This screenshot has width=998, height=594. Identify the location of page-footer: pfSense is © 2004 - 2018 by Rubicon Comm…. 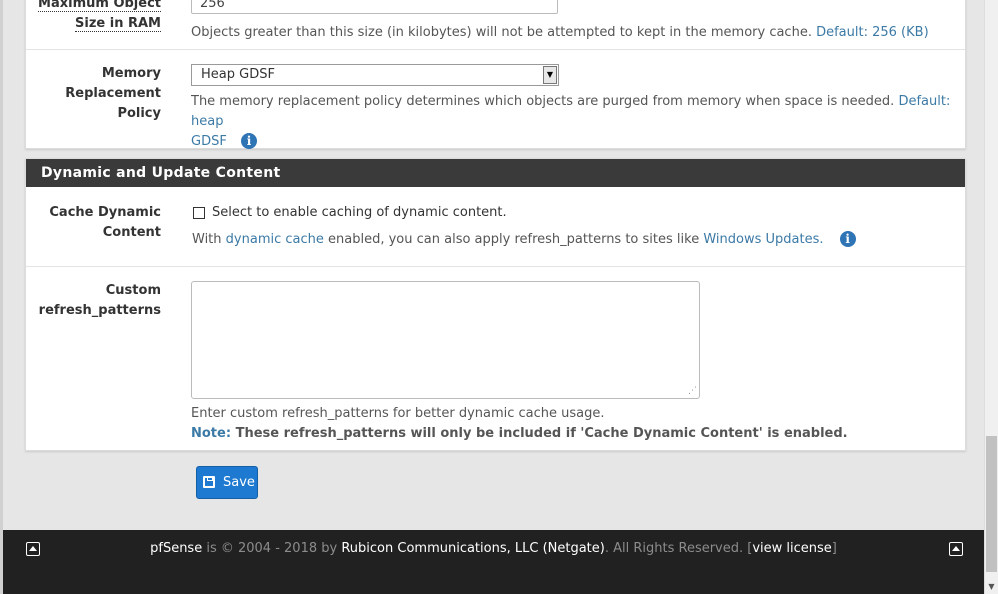
(493, 562).